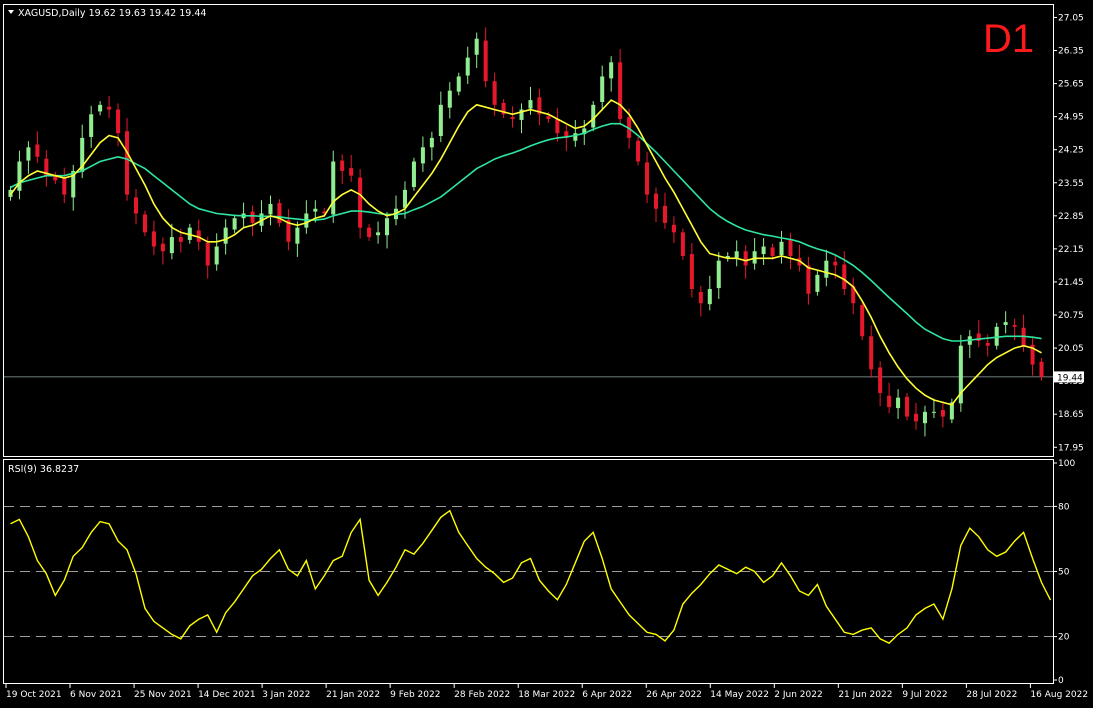  What do you see at coordinates (1071, 217) in the screenshot?
I see `price-tick-label: 22.85` at bounding box center [1071, 217].